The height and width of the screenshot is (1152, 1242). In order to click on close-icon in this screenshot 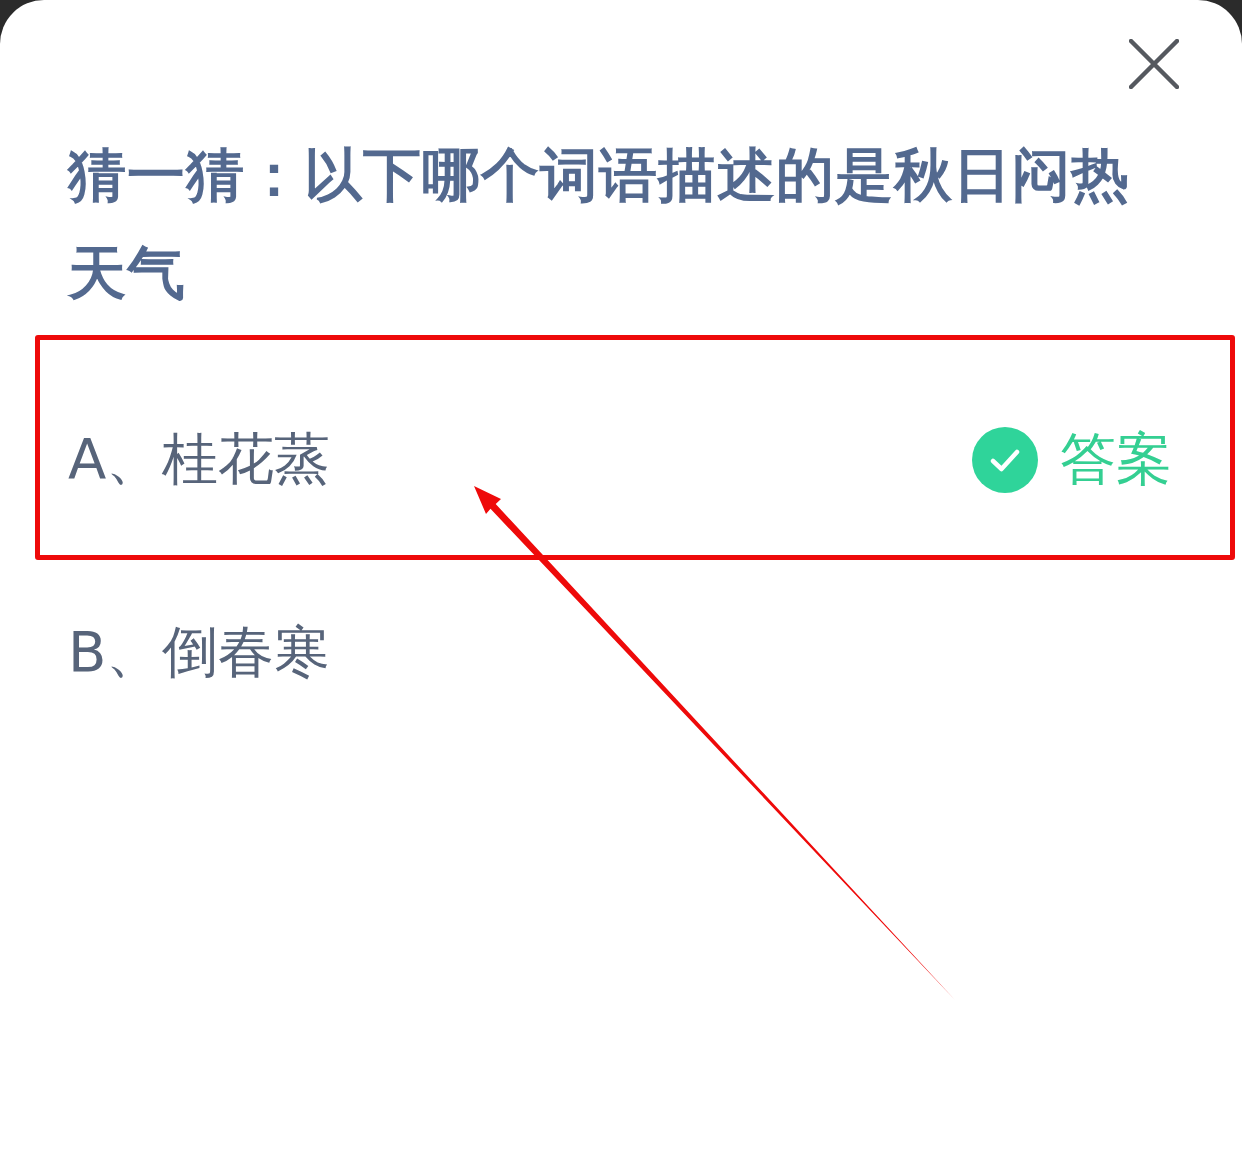, I will do `click(1154, 64)`.